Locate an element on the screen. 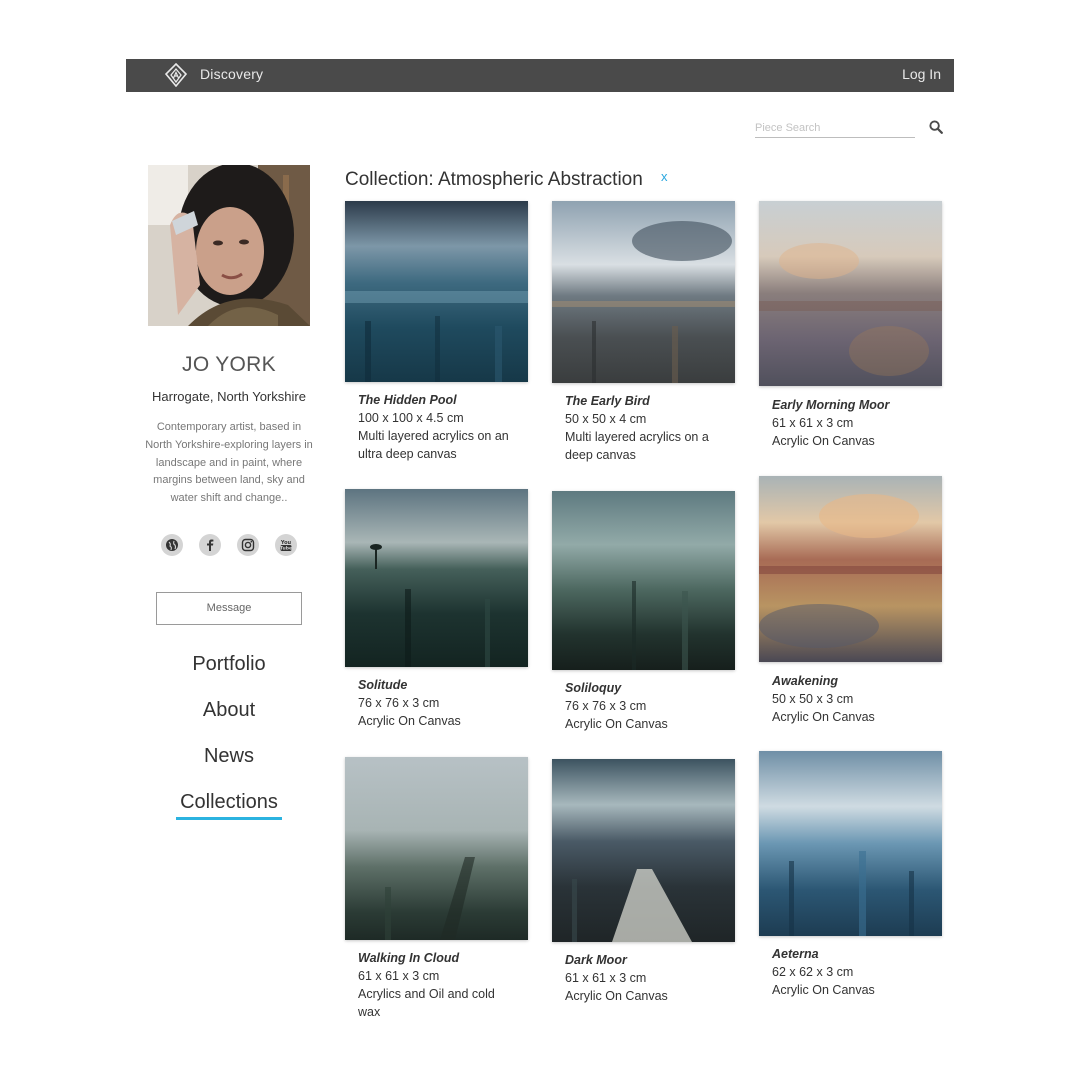 This screenshot has width=1080, height=1080. top-bar: Discovery Log In is located at coordinates (540, 75).